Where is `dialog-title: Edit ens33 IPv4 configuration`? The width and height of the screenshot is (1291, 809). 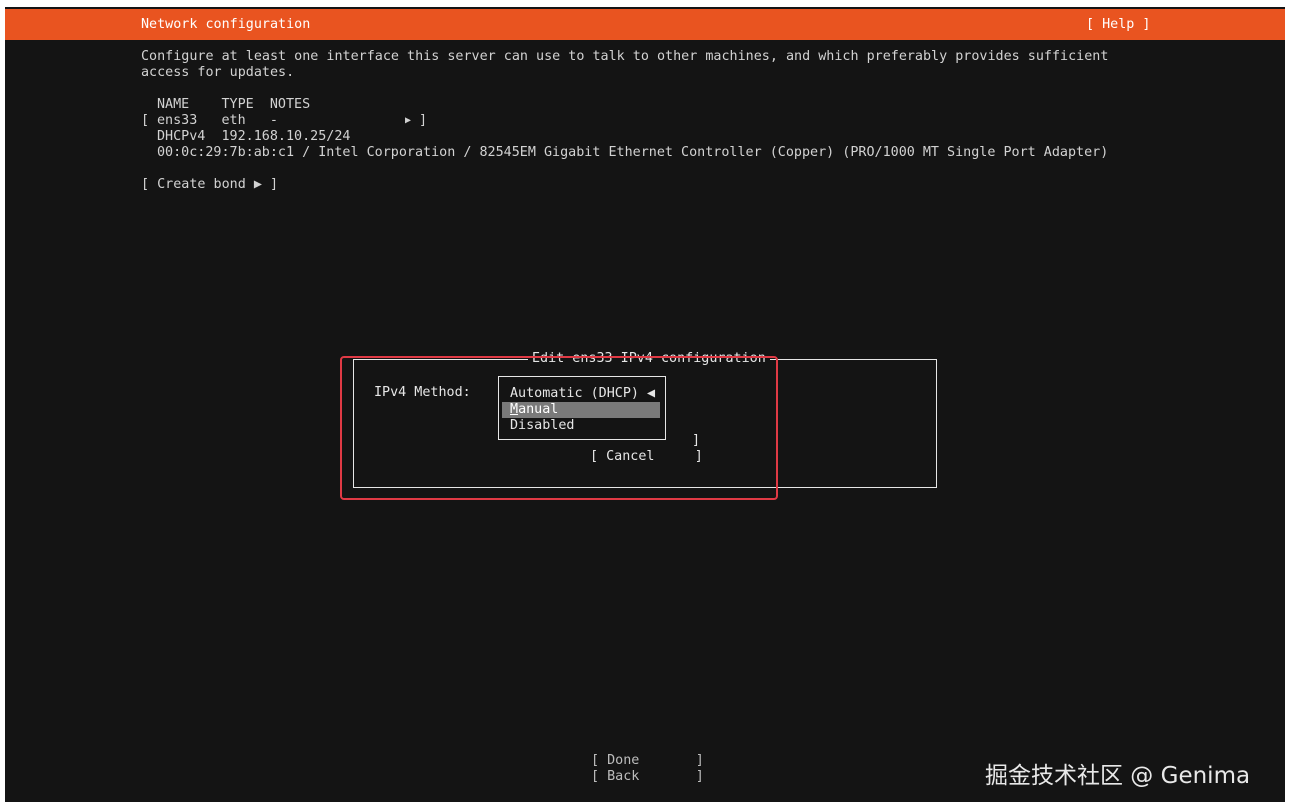 dialog-title: Edit ens33 IPv4 configuration is located at coordinates (649, 359).